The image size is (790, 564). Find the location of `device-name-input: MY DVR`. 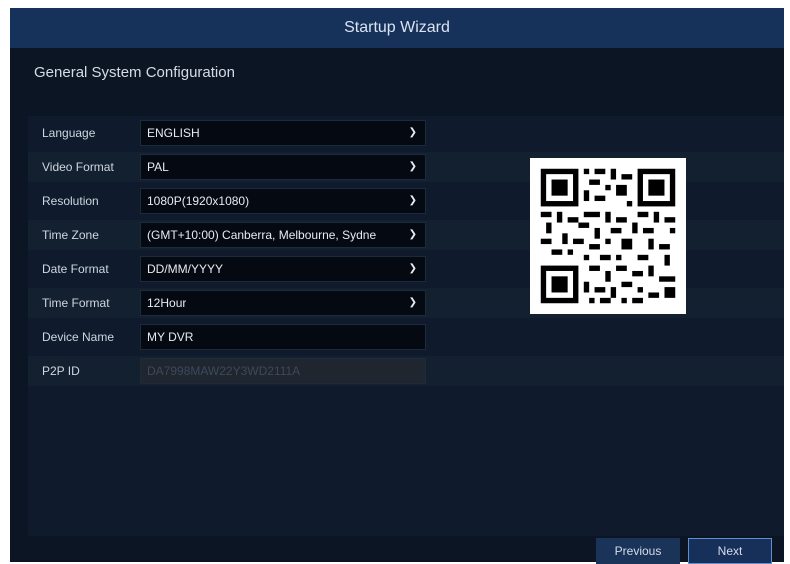

device-name-input: MY DVR is located at coordinates (283, 337).